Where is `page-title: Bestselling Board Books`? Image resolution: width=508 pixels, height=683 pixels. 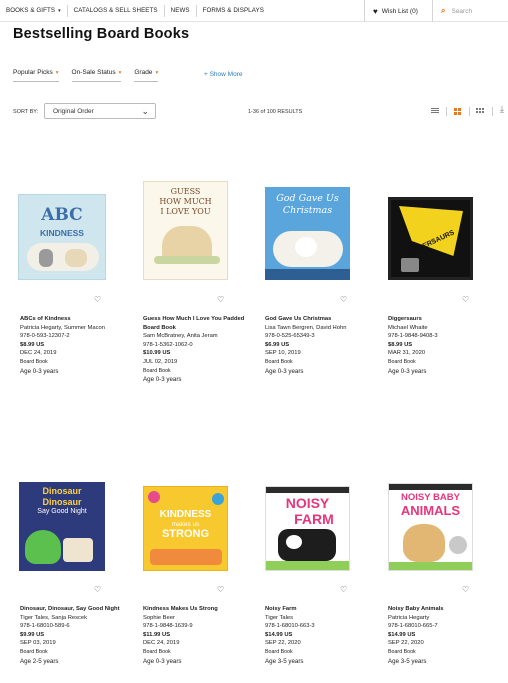
page-title: Bestselling Board Books is located at coordinates (101, 34).